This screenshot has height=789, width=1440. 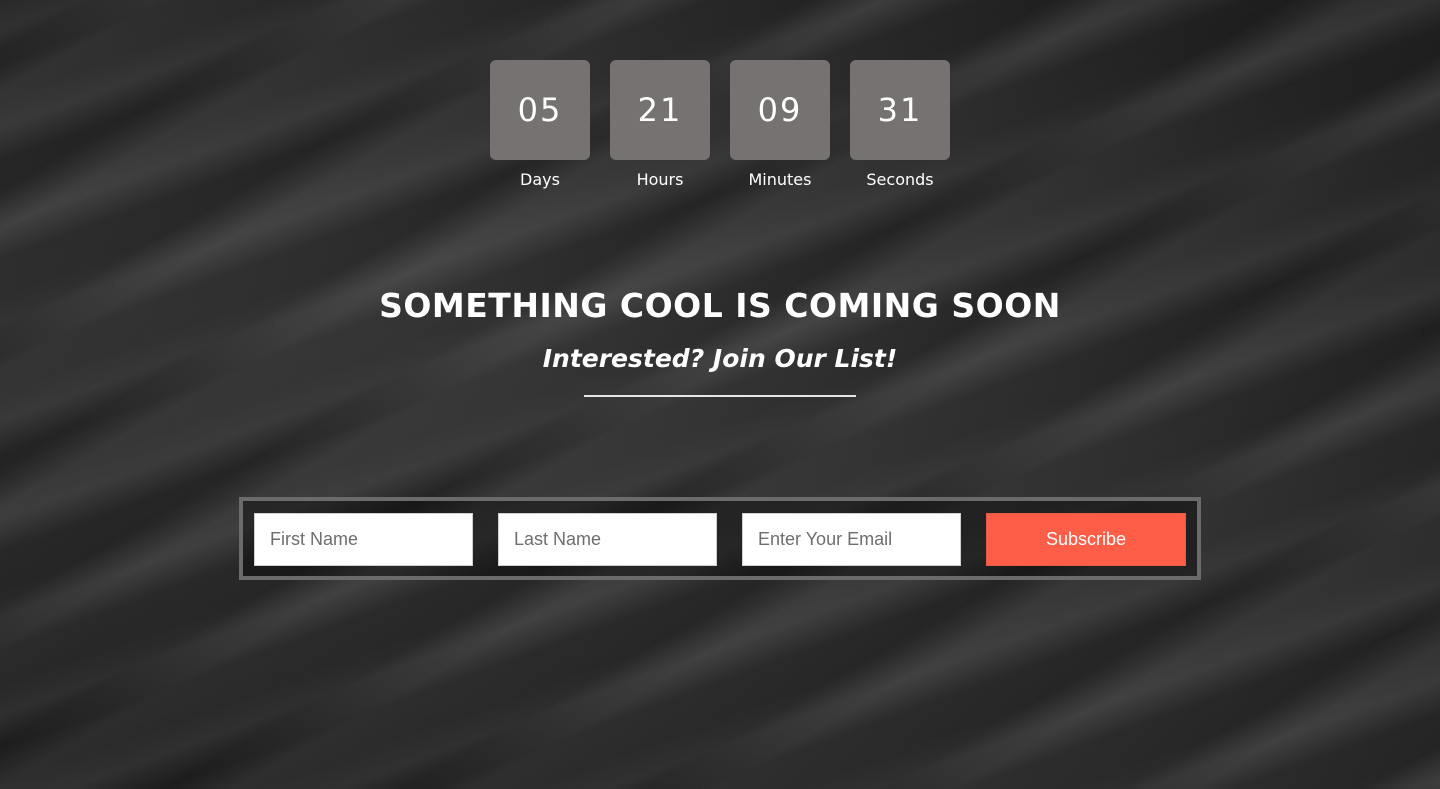 What do you see at coordinates (540, 179) in the screenshot?
I see `countdown-days-label: Days` at bounding box center [540, 179].